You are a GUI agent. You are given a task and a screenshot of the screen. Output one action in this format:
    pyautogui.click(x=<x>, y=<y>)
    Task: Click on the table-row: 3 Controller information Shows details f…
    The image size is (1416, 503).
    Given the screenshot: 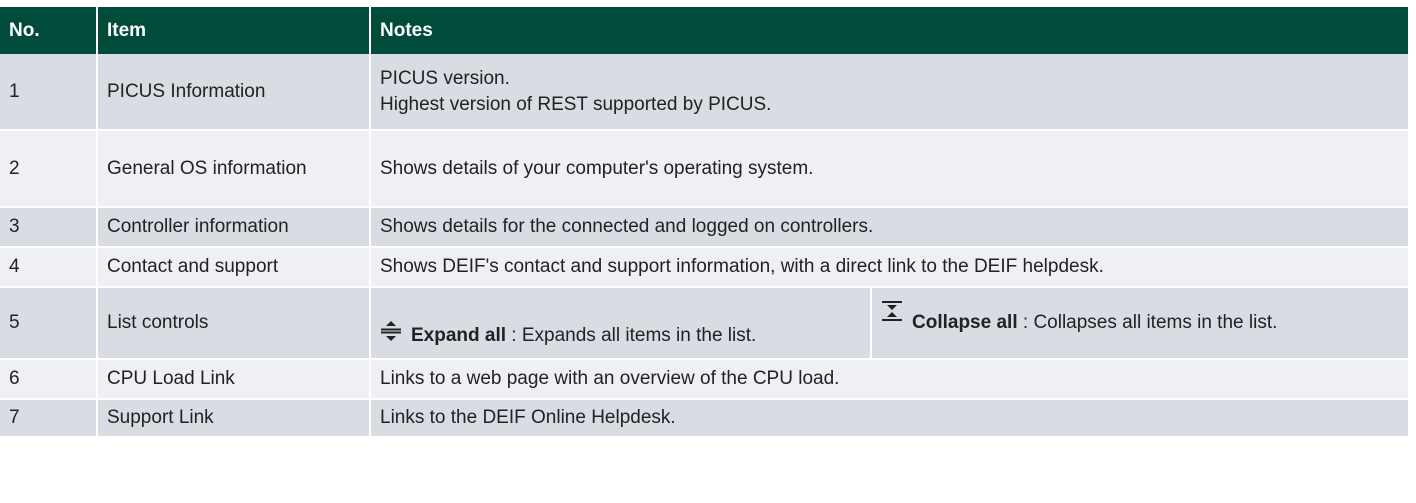 What is the action you would take?
    pyautogui.click(x=704, y=227)
    